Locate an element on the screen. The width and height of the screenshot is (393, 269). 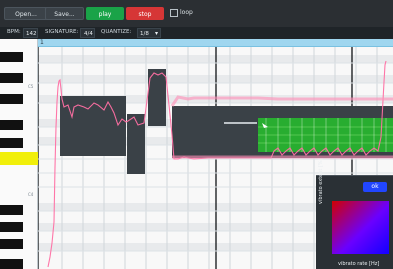
quantize-value: 1/8 is located at coordinates (144, 34).